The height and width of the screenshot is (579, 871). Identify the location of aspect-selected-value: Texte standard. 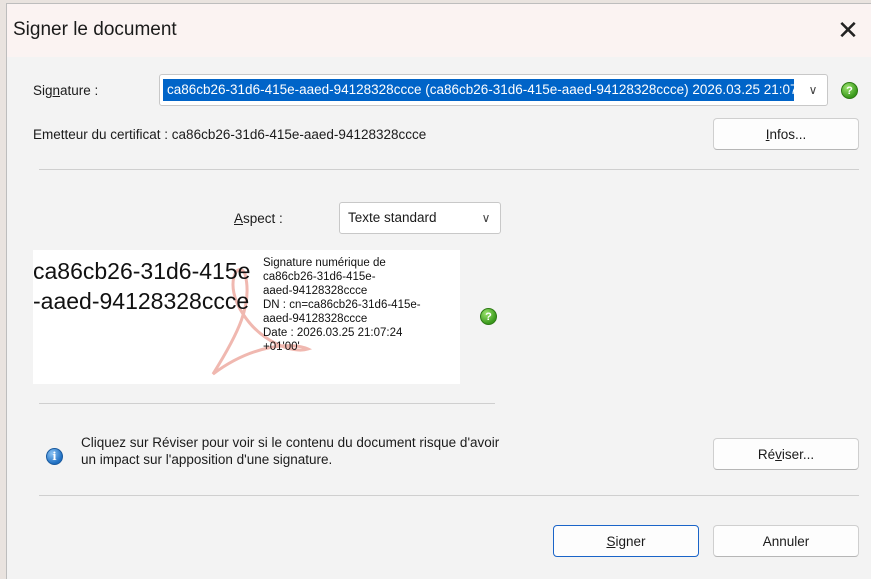
(392, 217).